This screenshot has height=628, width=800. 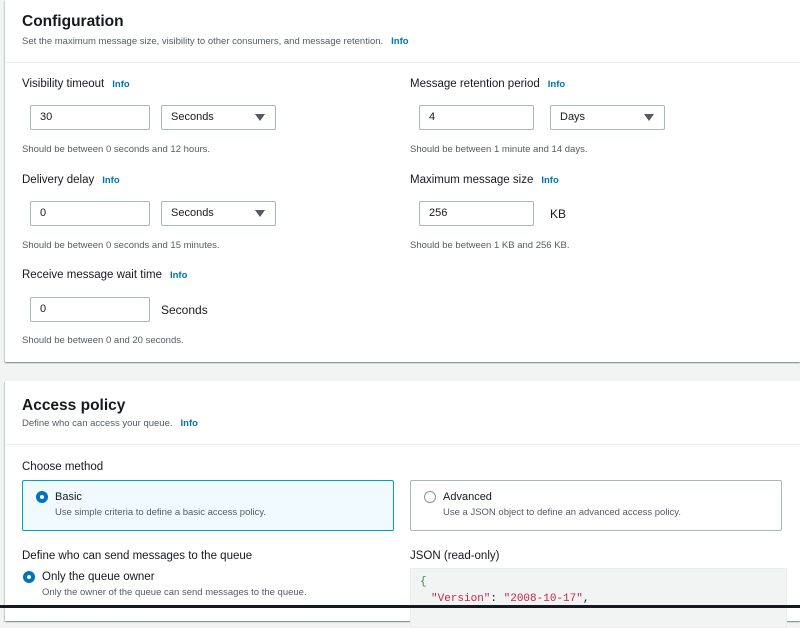 What do you see at coordinates (475, 84) in the screenshot?
I see `message-retention-label-text: Message retention period` at bounding box center [475, 84].